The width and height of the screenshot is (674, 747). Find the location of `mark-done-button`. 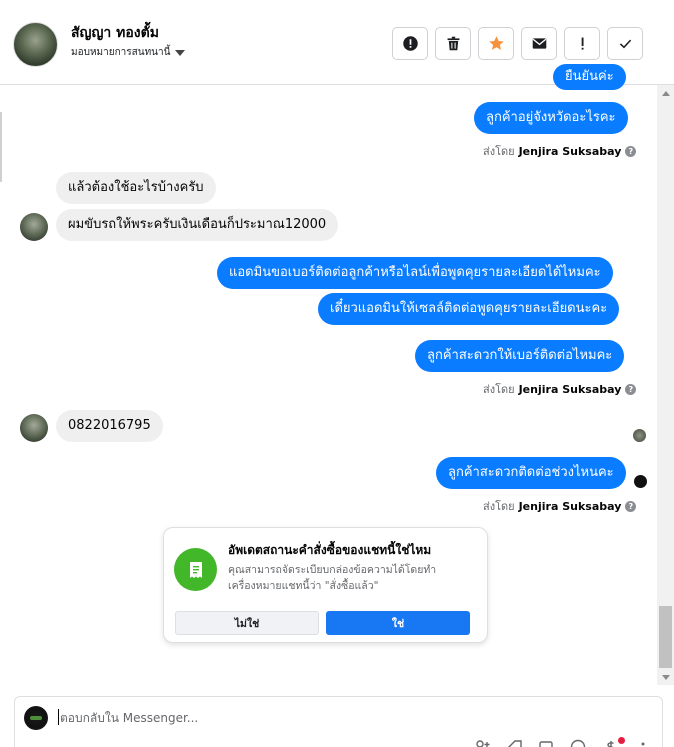

mark-done-button is located at coordinates (625, 43).